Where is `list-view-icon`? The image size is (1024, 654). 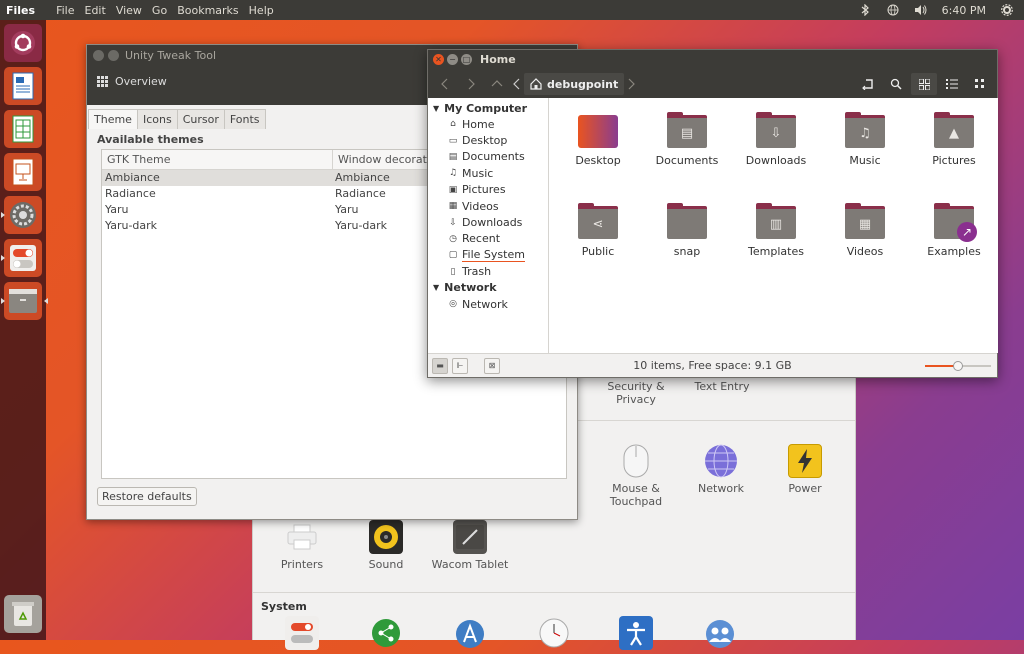 list-view-icon is located at coordinates (952, 84).